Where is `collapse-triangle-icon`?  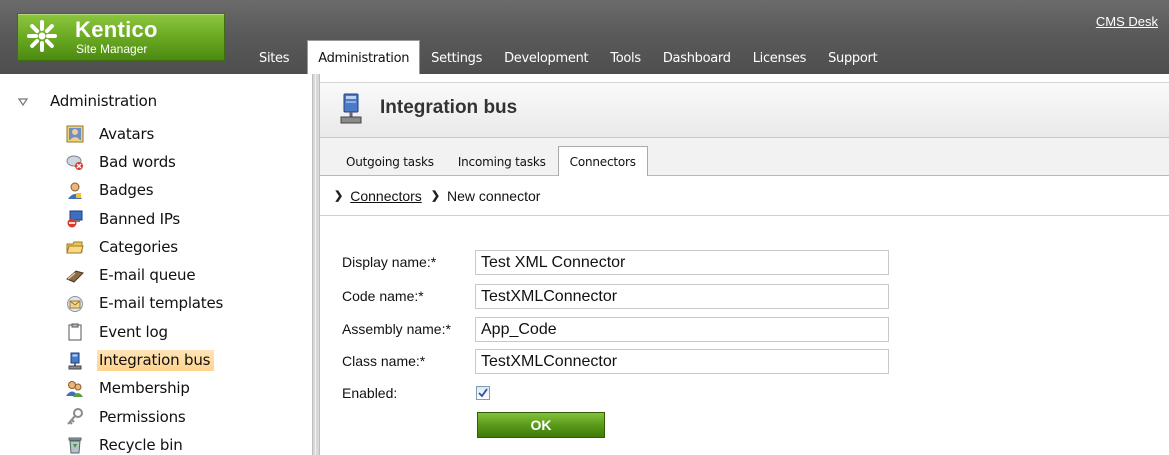
collapse-triangle-icon is located at coordinates (23, 102).